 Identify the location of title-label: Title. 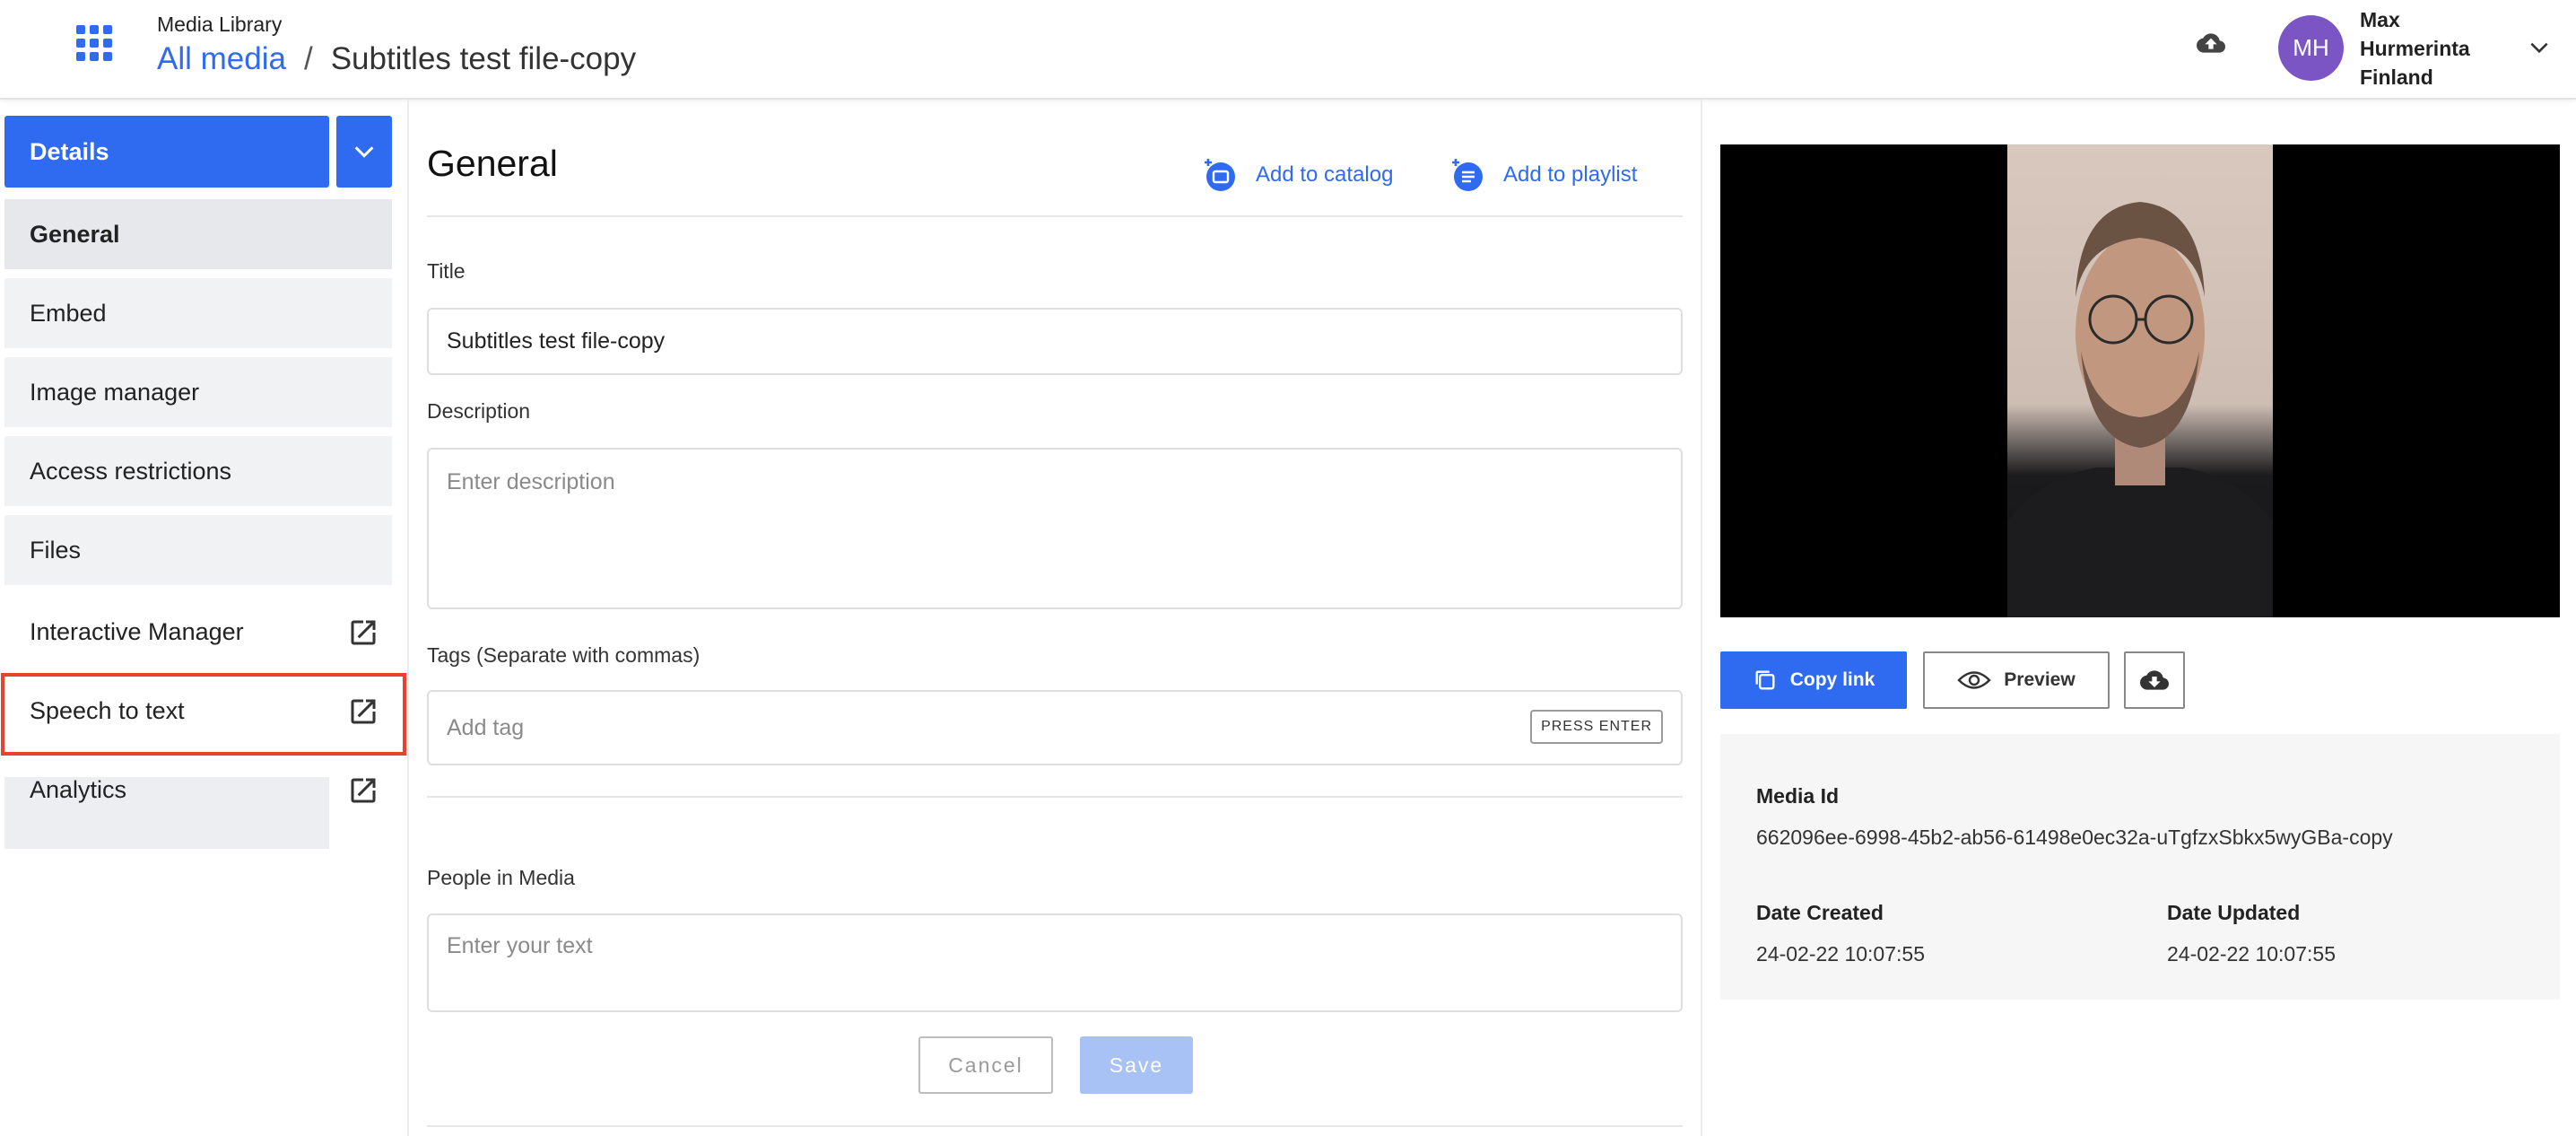
(446, 271).